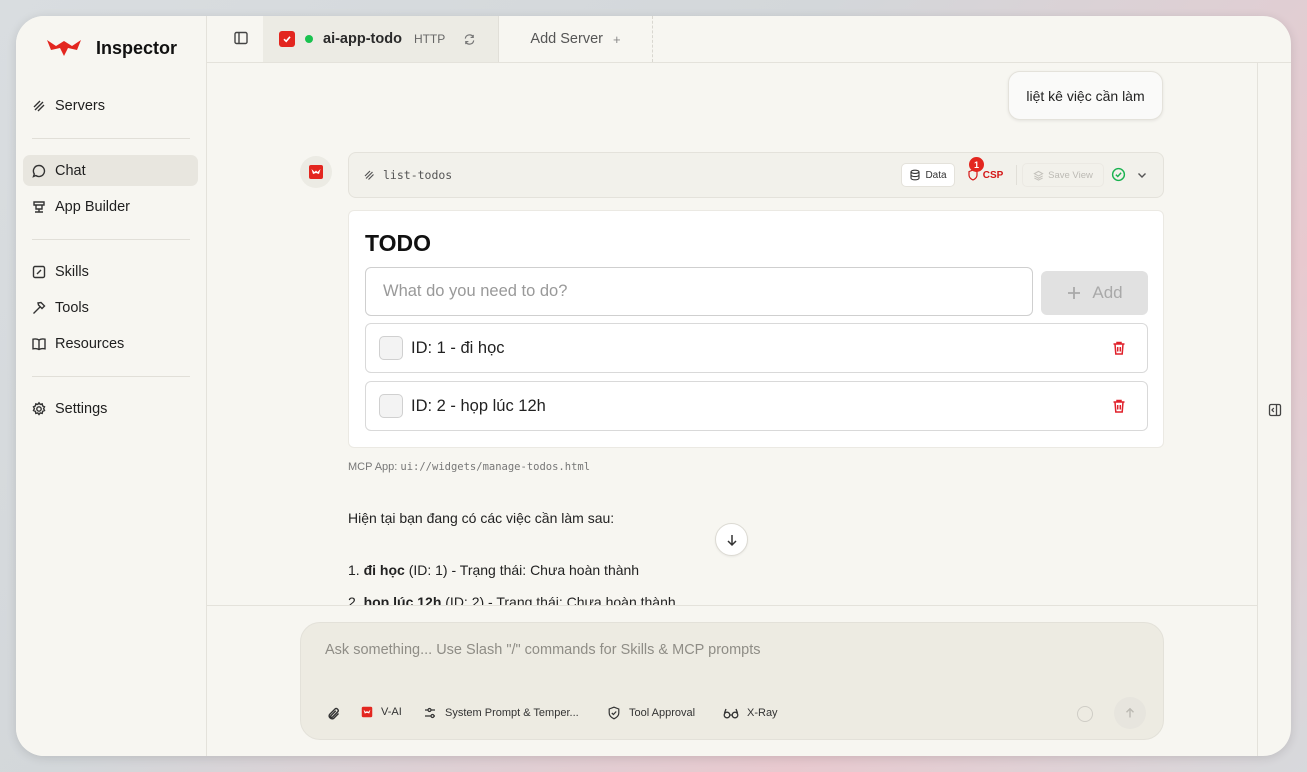 The image size is (1307, 772). I want to click on todo-item: ID: 2 - họp lúc 12h, so click(756, 406).